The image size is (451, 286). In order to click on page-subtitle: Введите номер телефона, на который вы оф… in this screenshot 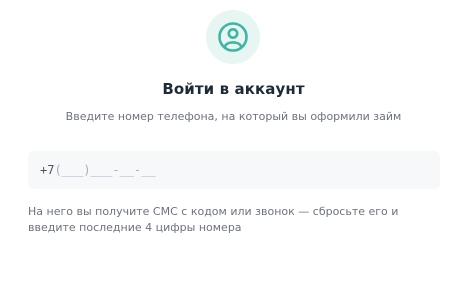, I will do `click(233, 116)`.